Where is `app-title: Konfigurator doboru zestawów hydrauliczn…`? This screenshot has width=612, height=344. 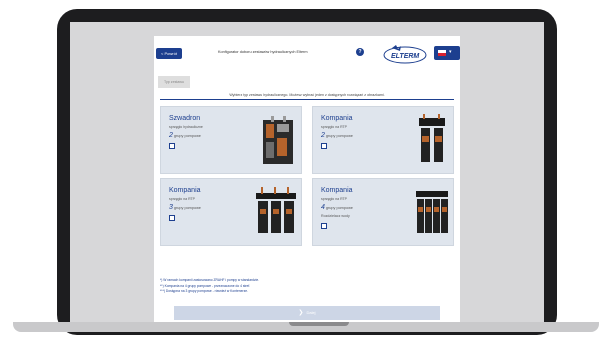 app-title: Konfigurator doboru zestawów hydrauliczn… is located at coordinates (263, 52).